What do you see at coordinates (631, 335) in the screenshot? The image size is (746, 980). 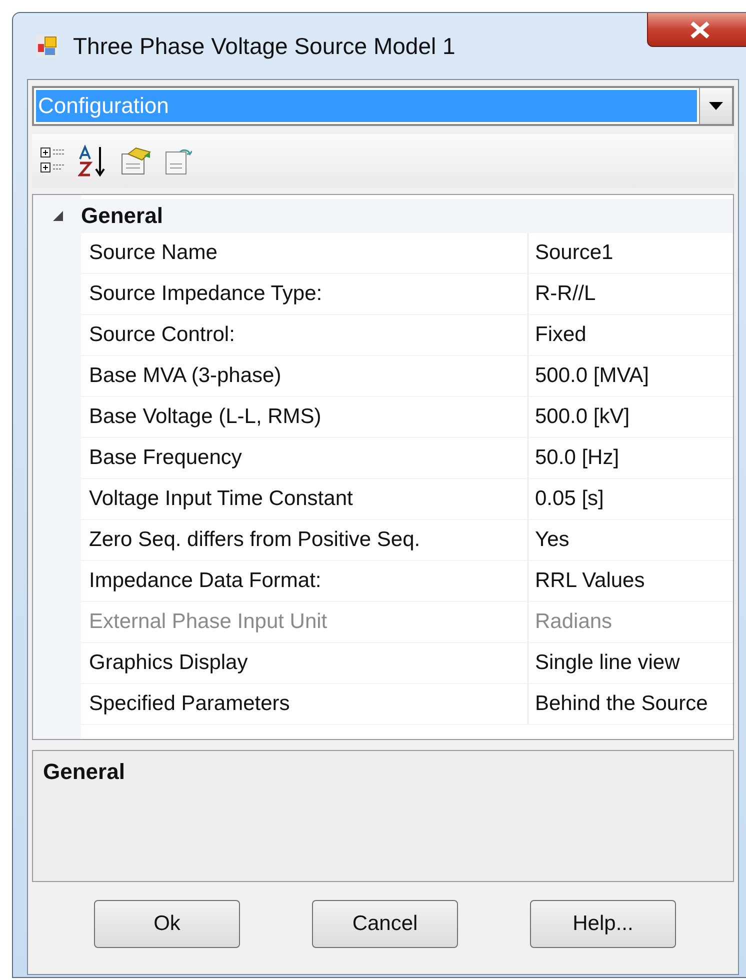 I see `property-value: Fixed` at bounding box center [631, 335].